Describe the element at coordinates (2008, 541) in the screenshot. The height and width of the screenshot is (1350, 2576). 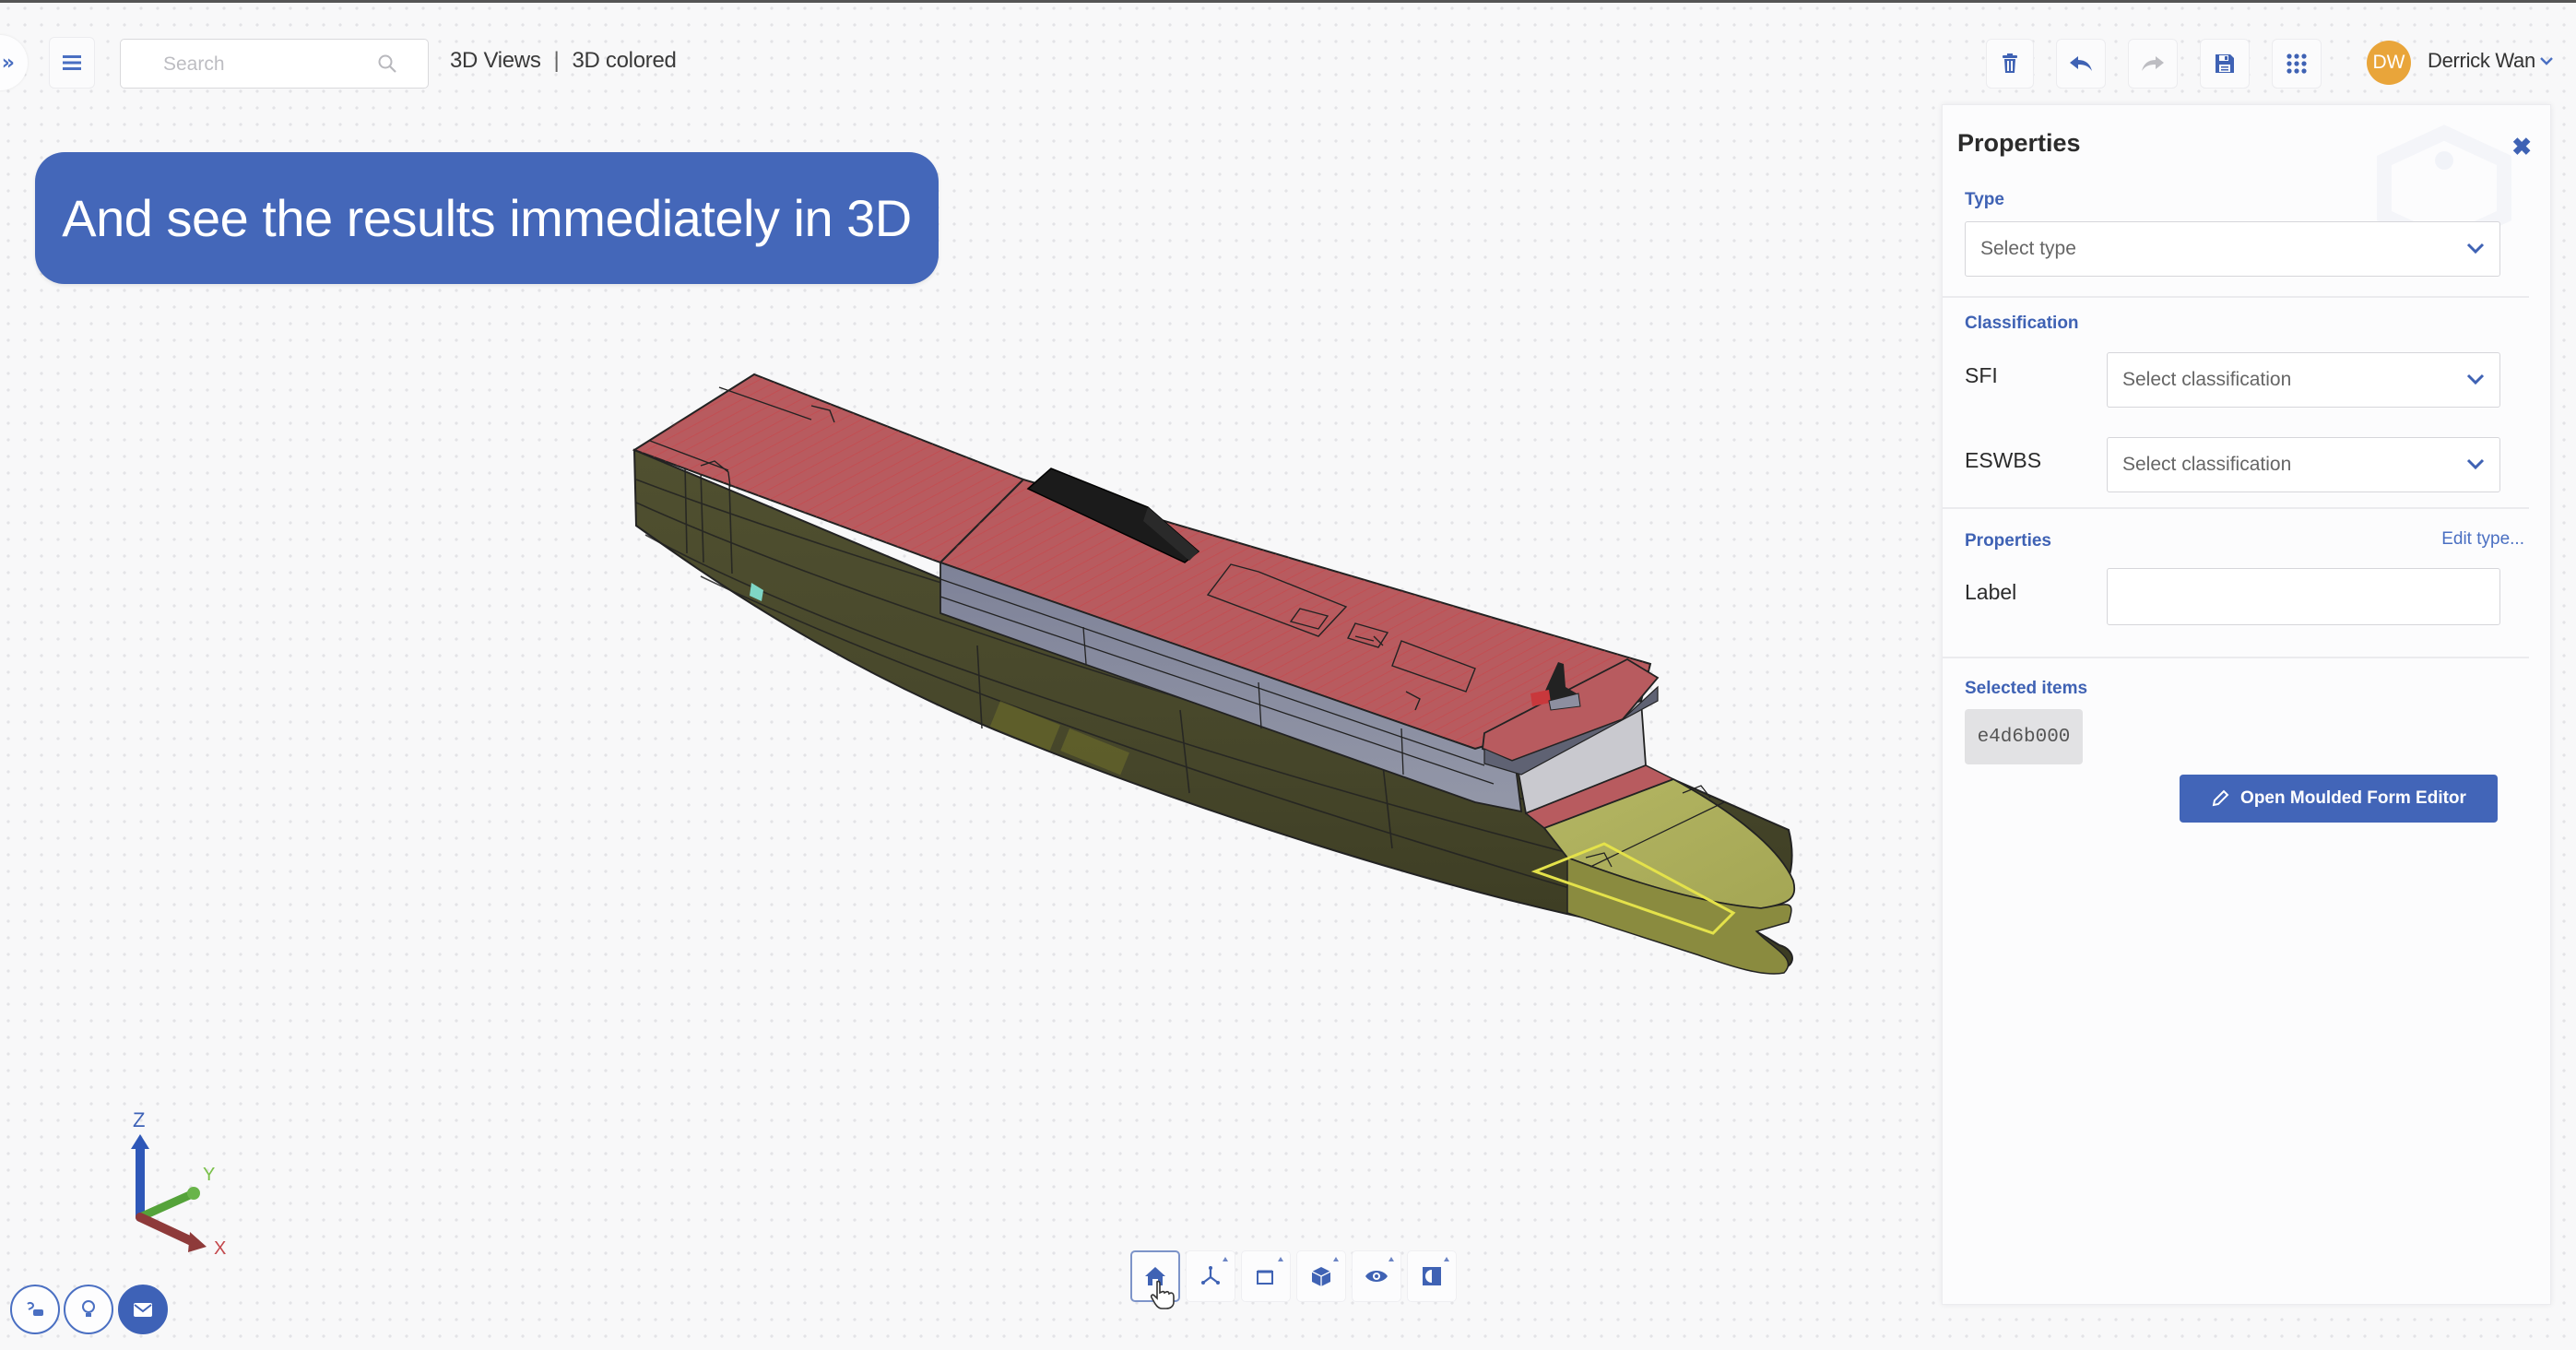
I see `properties-section-label: Properties` at that location.